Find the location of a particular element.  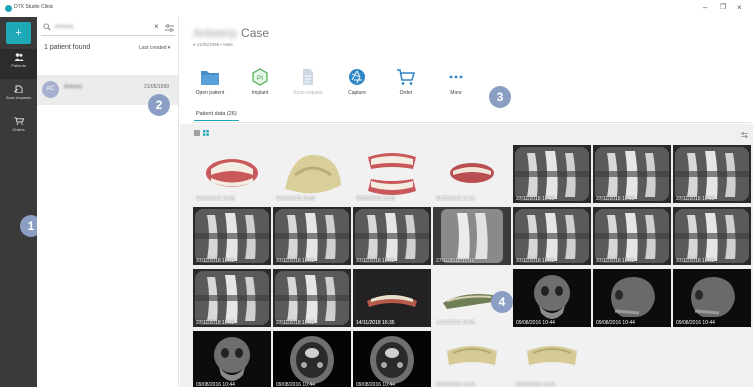

search-input: Antwerp × is located at coordinates (108, 28).